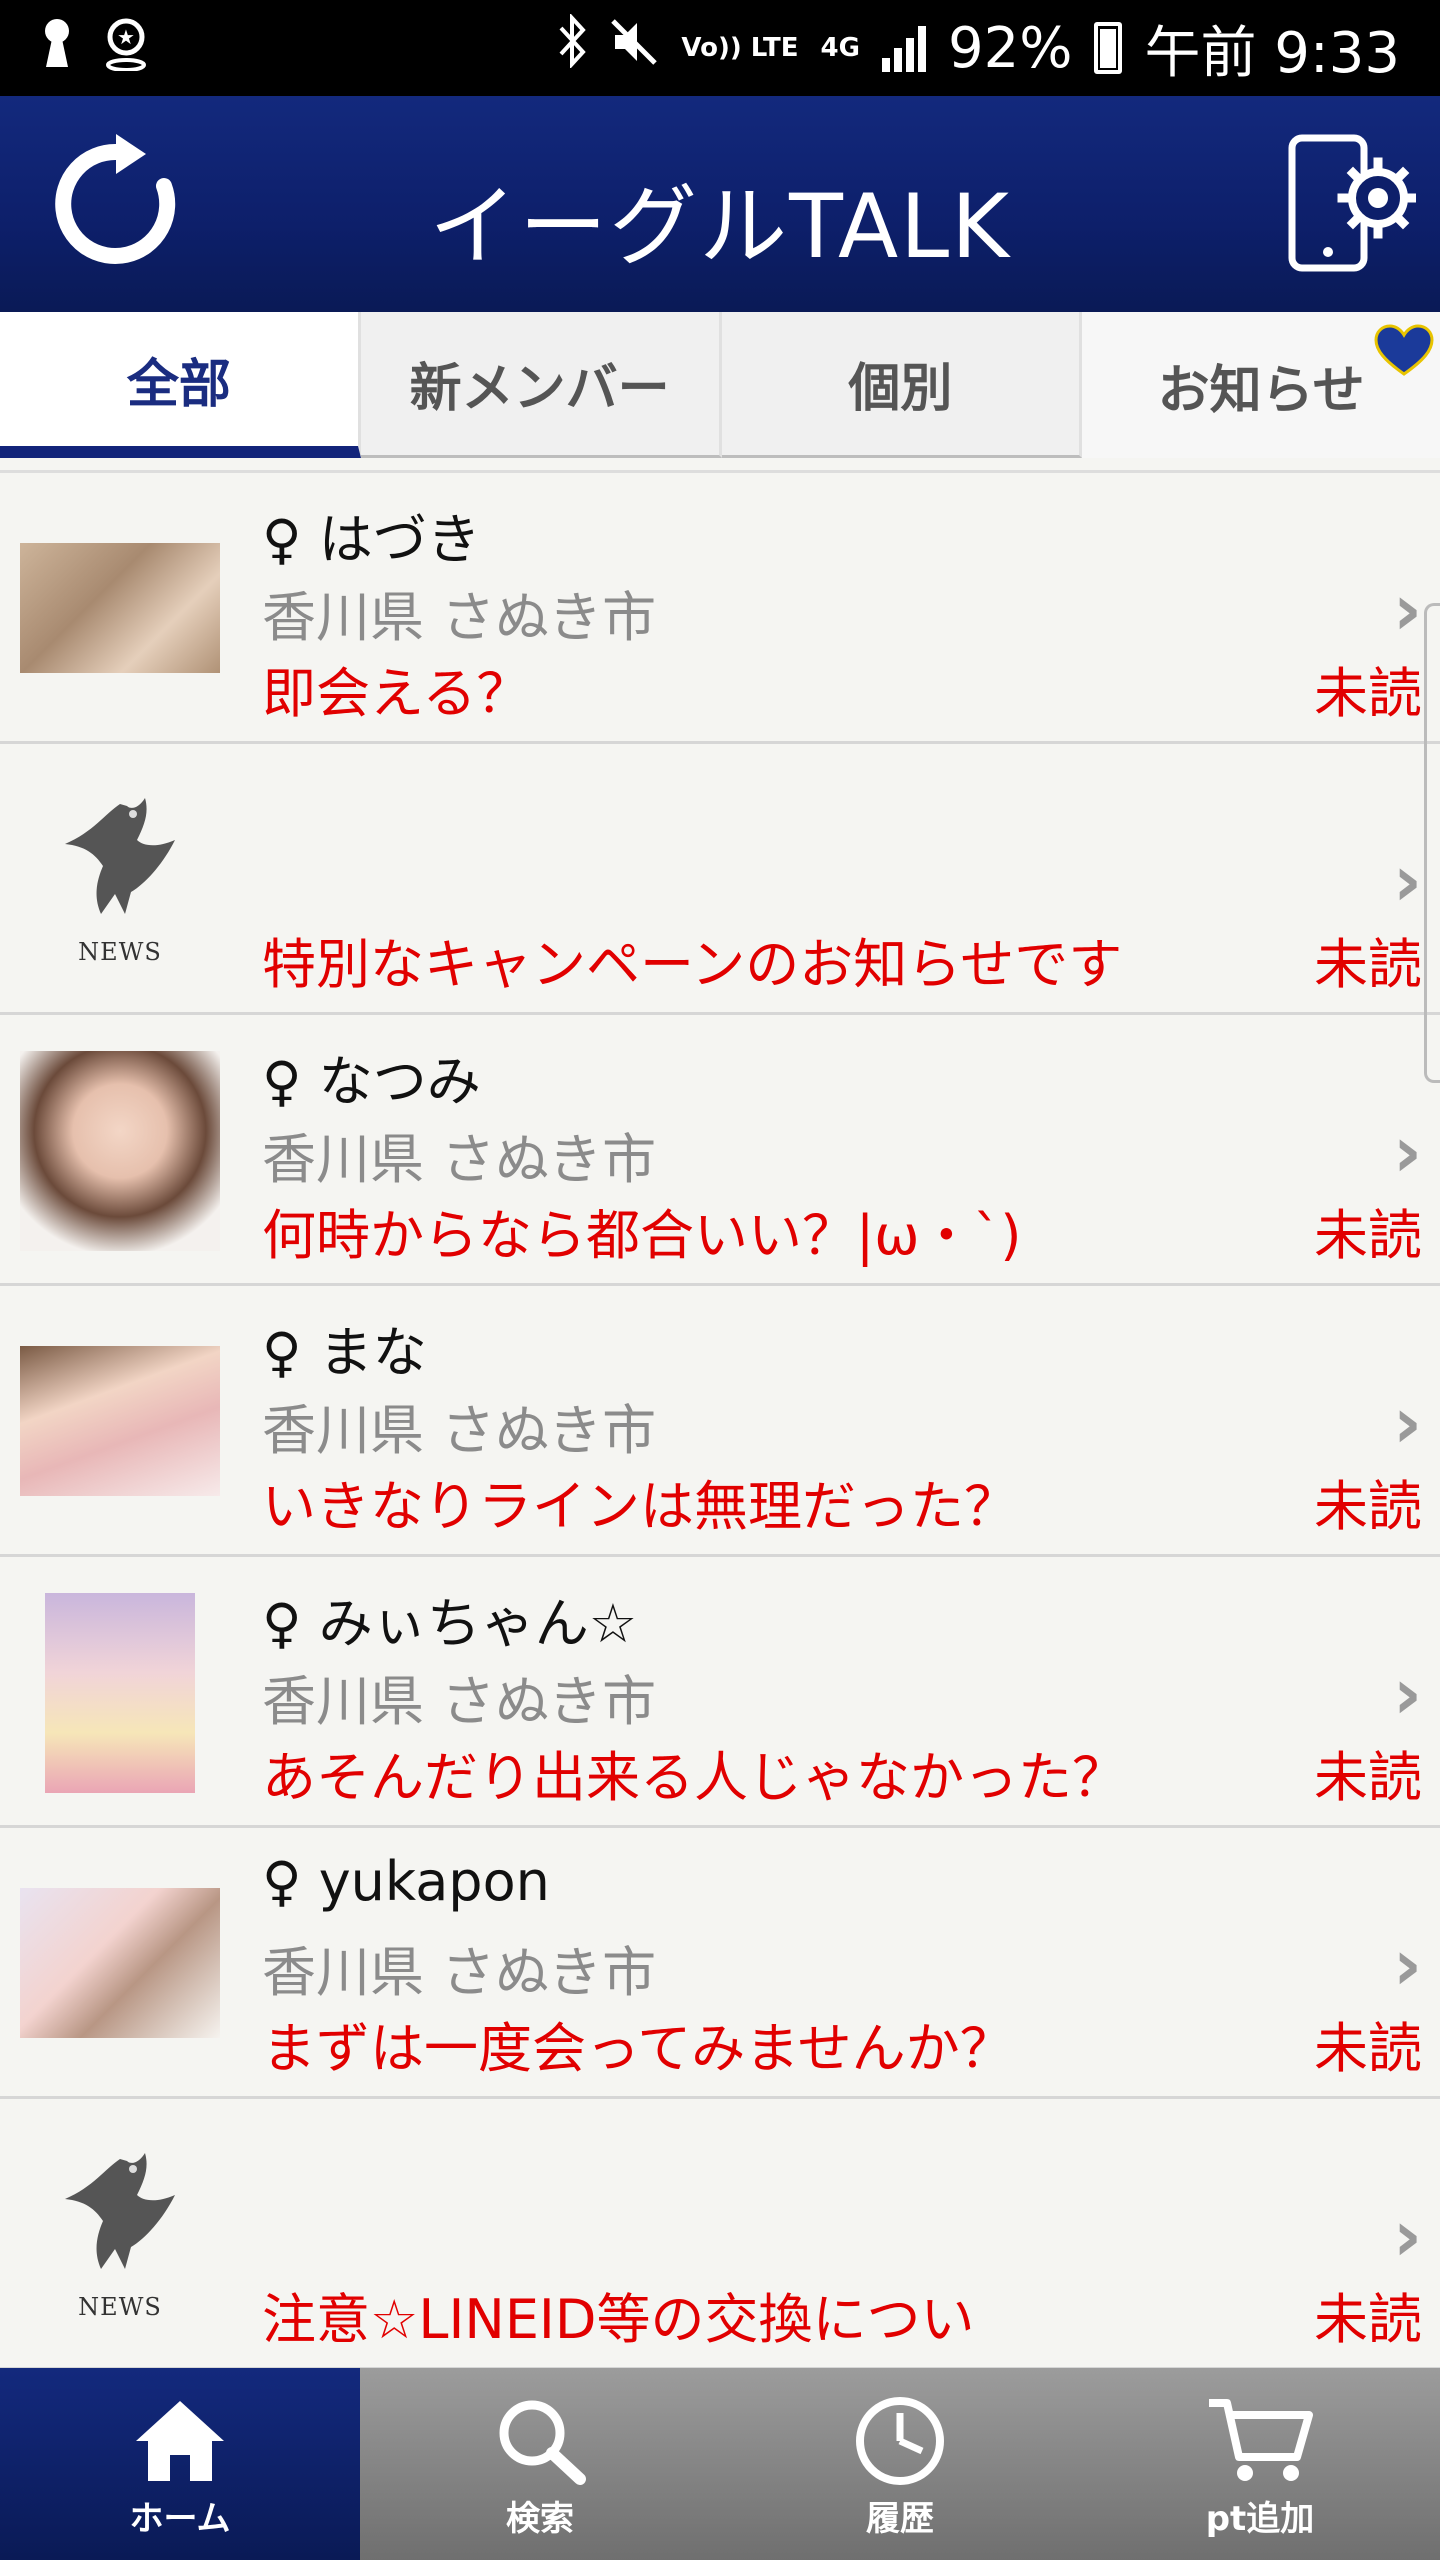 This screenshot has height=2560, width=1440. Describe the element at coordinates (720, 1150) in the screenshot. I see `list-item: ♀ なつみ 香川県 さぬき市 何時からなら都合いい？|ω・`) › 未読` at that location.